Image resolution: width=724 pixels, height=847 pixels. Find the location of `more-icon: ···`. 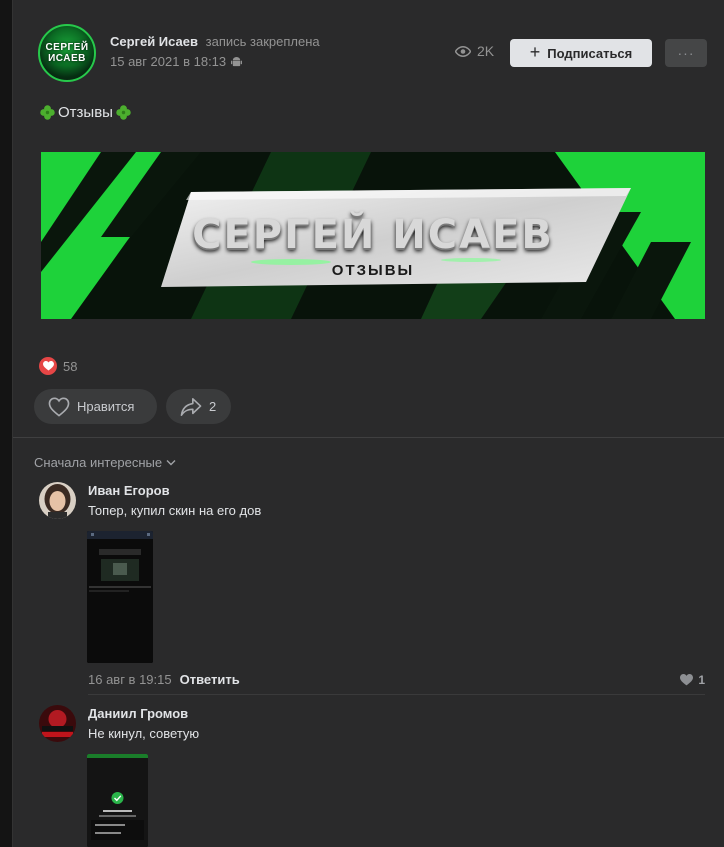

more-icon: ··· is located at coordinates (686, 53).